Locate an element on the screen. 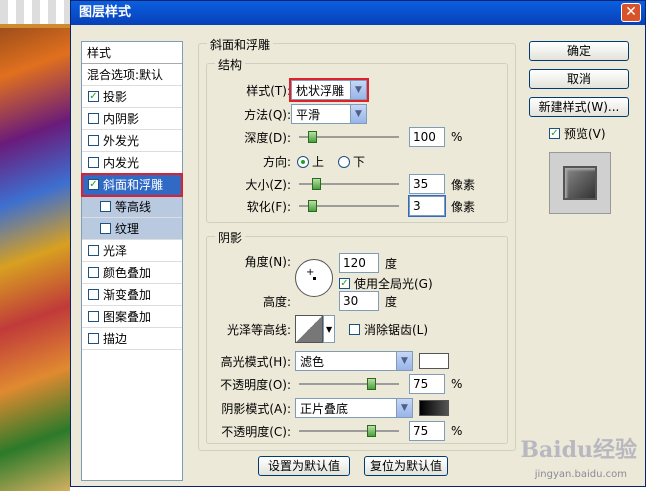  close-button: ✕ is located at coordinates (631, 12).